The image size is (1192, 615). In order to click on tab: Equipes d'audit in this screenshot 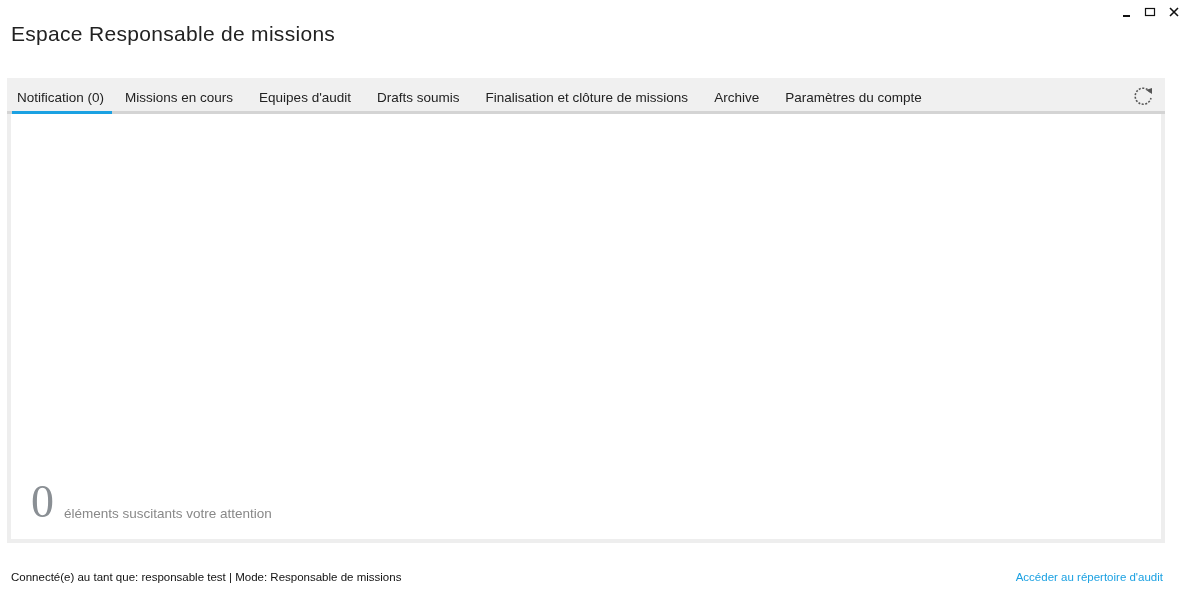, I will do `click(305, 102)`.